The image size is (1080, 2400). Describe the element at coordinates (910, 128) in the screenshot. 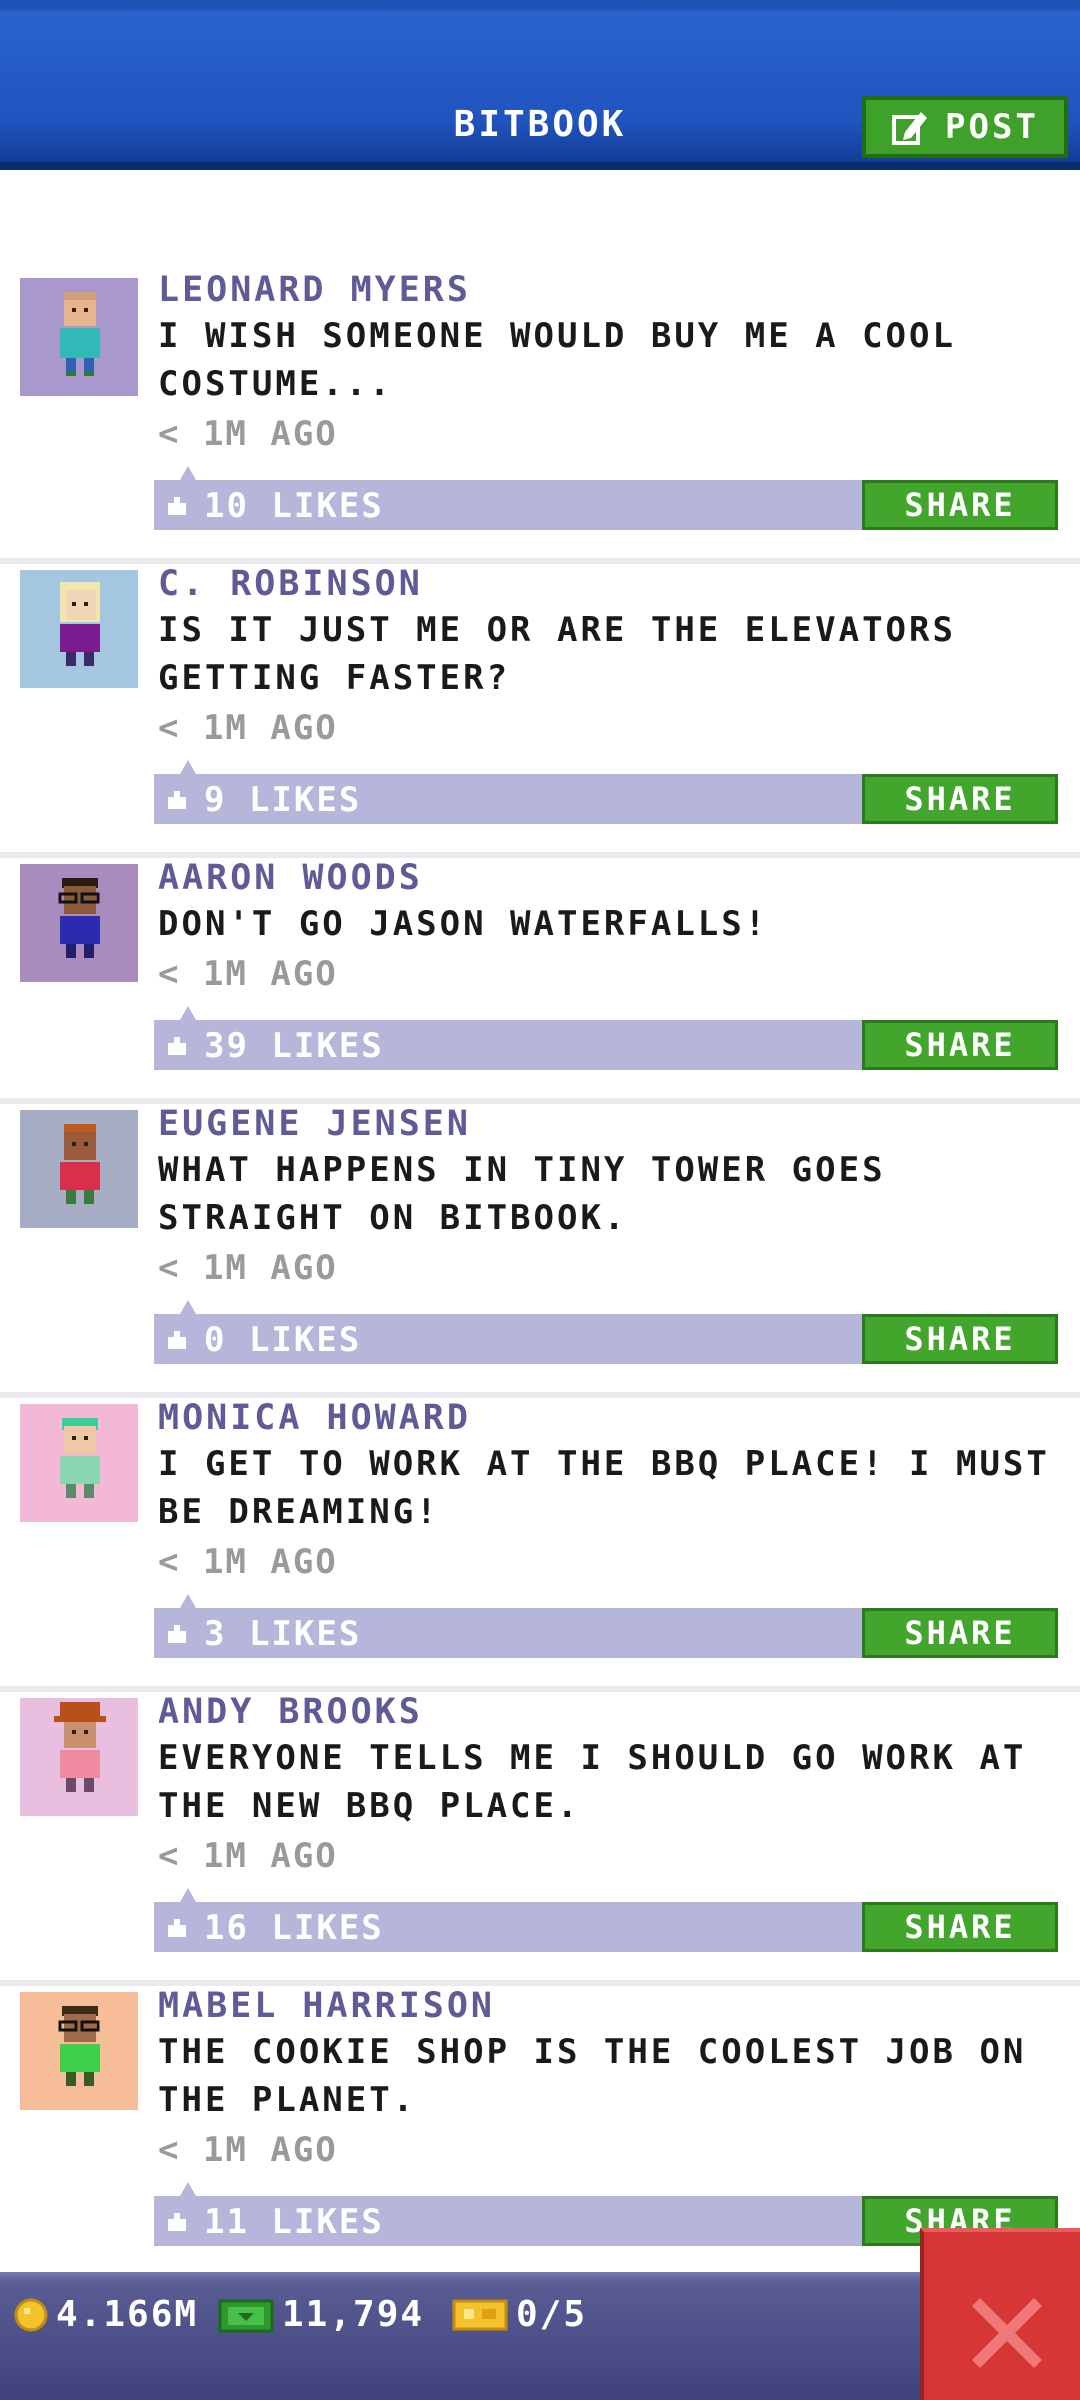

I see `post-edit-icon` at that location.